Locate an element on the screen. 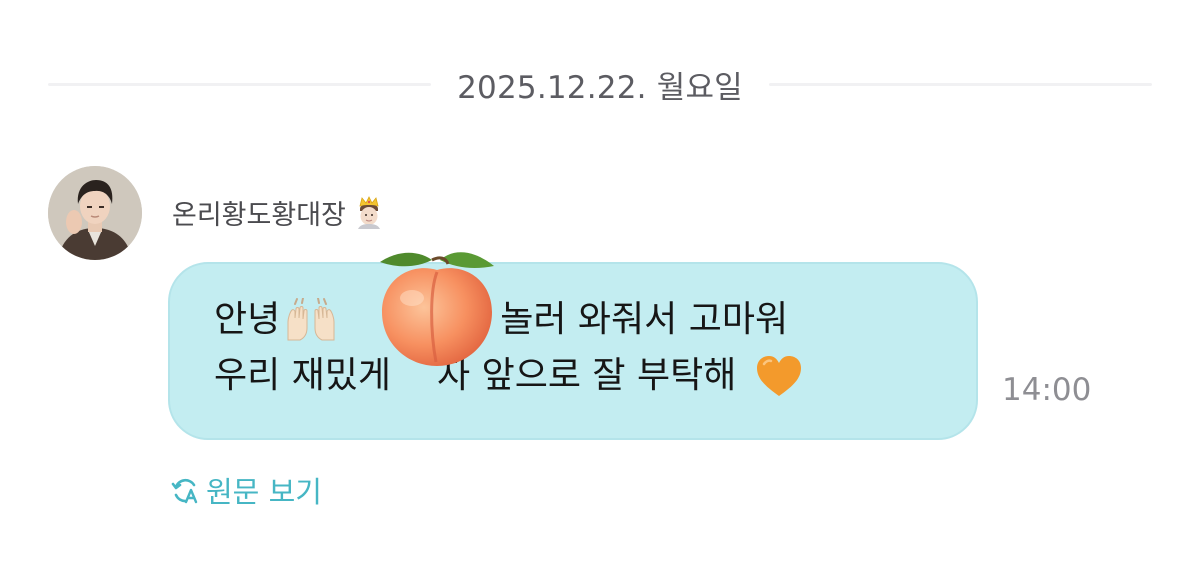  prince-emoji-icon is located at coordinates (368, 212).